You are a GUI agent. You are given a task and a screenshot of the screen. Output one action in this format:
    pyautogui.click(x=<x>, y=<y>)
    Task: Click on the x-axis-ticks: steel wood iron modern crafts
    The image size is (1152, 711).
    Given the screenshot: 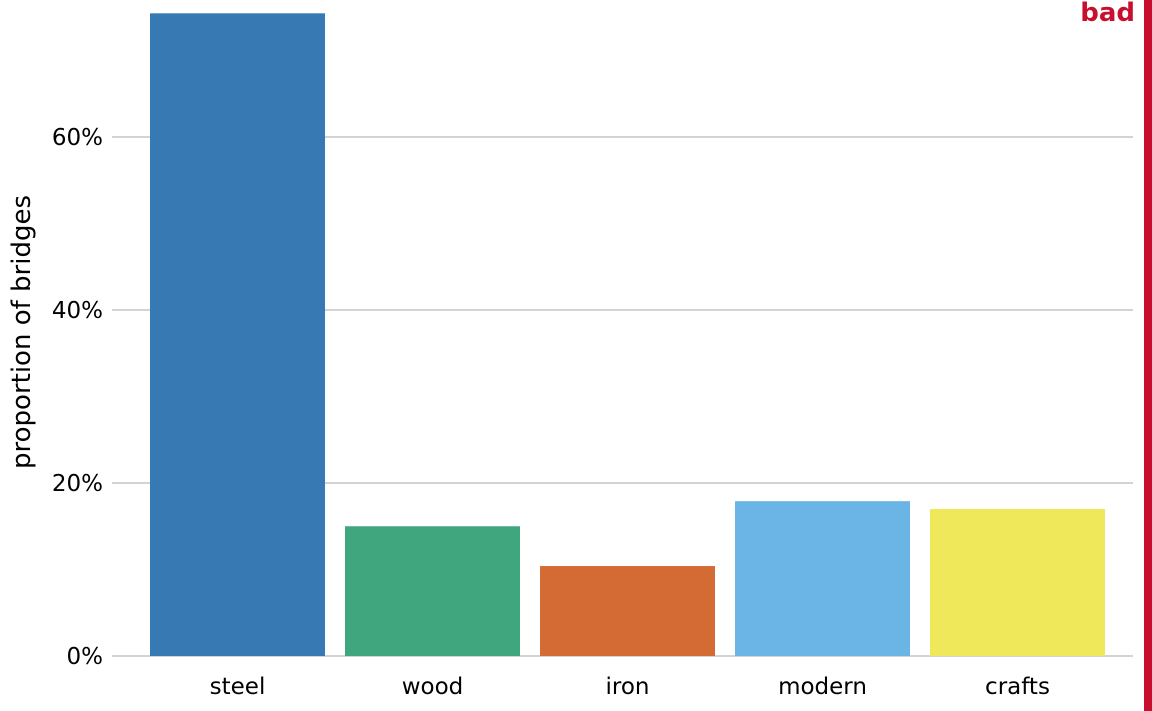 What is the action you would take?
    pyautogui.click(x=630, y=687)
    